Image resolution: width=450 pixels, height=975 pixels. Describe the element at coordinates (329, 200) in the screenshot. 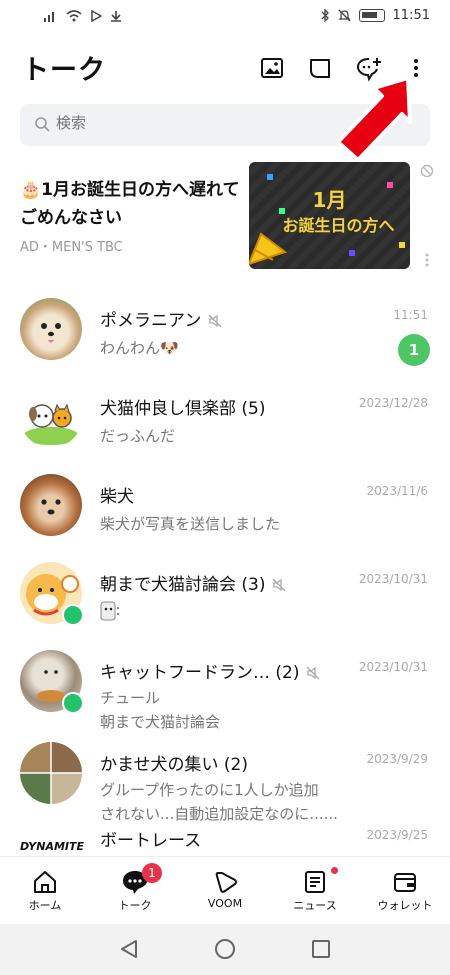

I see `ad-banner-line1: 1月` at that location.